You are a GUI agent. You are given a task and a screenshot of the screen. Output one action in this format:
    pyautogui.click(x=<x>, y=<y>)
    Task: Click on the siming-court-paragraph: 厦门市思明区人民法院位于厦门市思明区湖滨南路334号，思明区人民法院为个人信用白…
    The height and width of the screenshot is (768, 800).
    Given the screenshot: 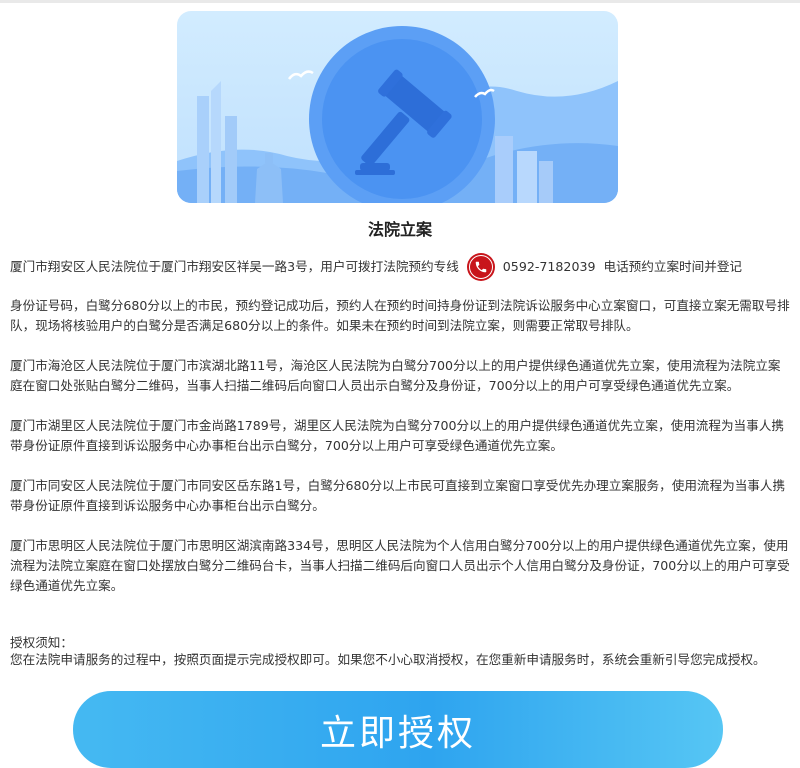 What is the action you would take?
    pyautogui.click(x=400, y=565)
    